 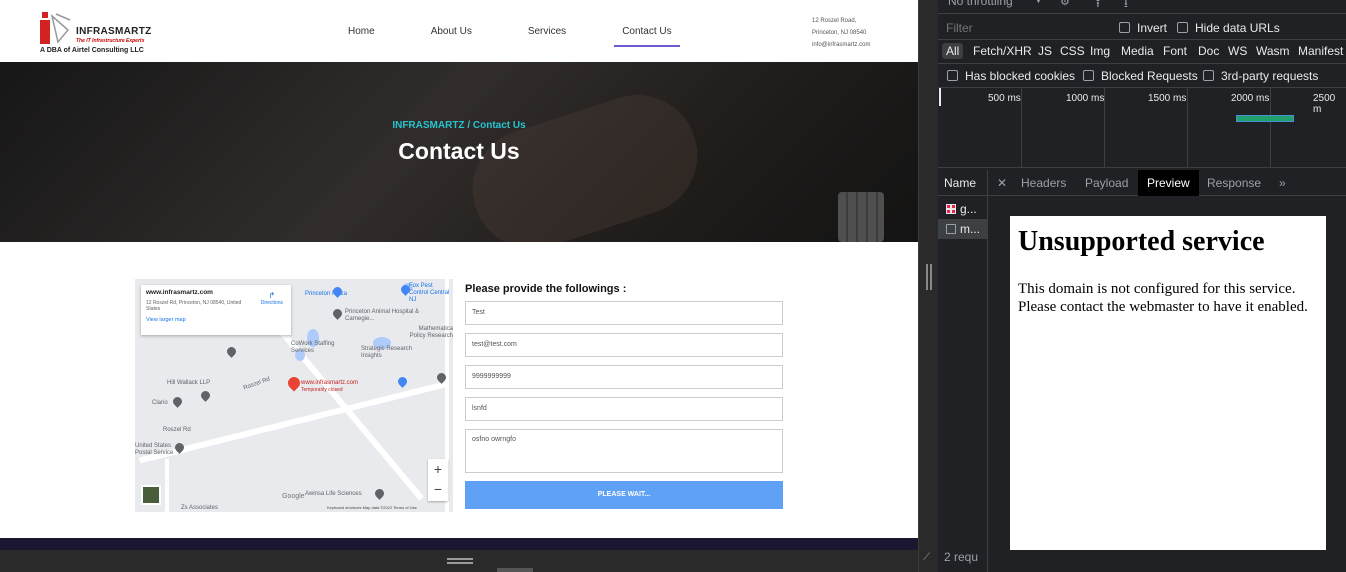 What do you see at coordinates (1234, 183) in the screenshot?
I see `tab-response: Response` at bounding box center [1234, 183].